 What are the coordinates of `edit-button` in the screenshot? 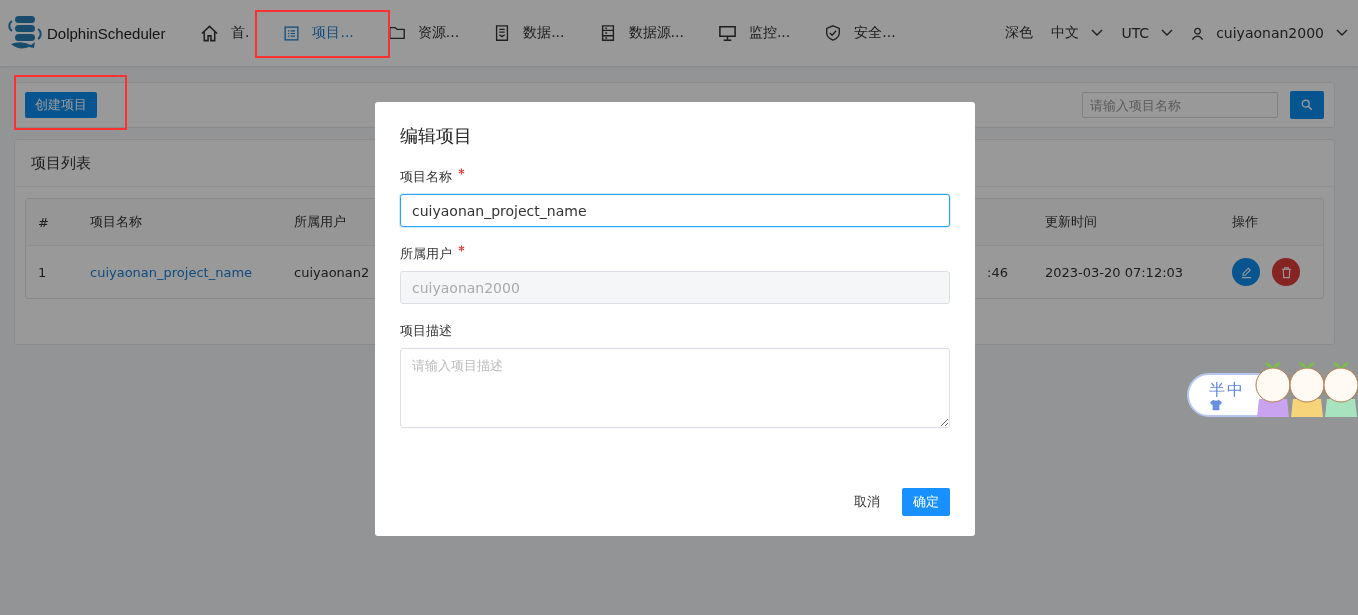 It's located at (1246, 272).